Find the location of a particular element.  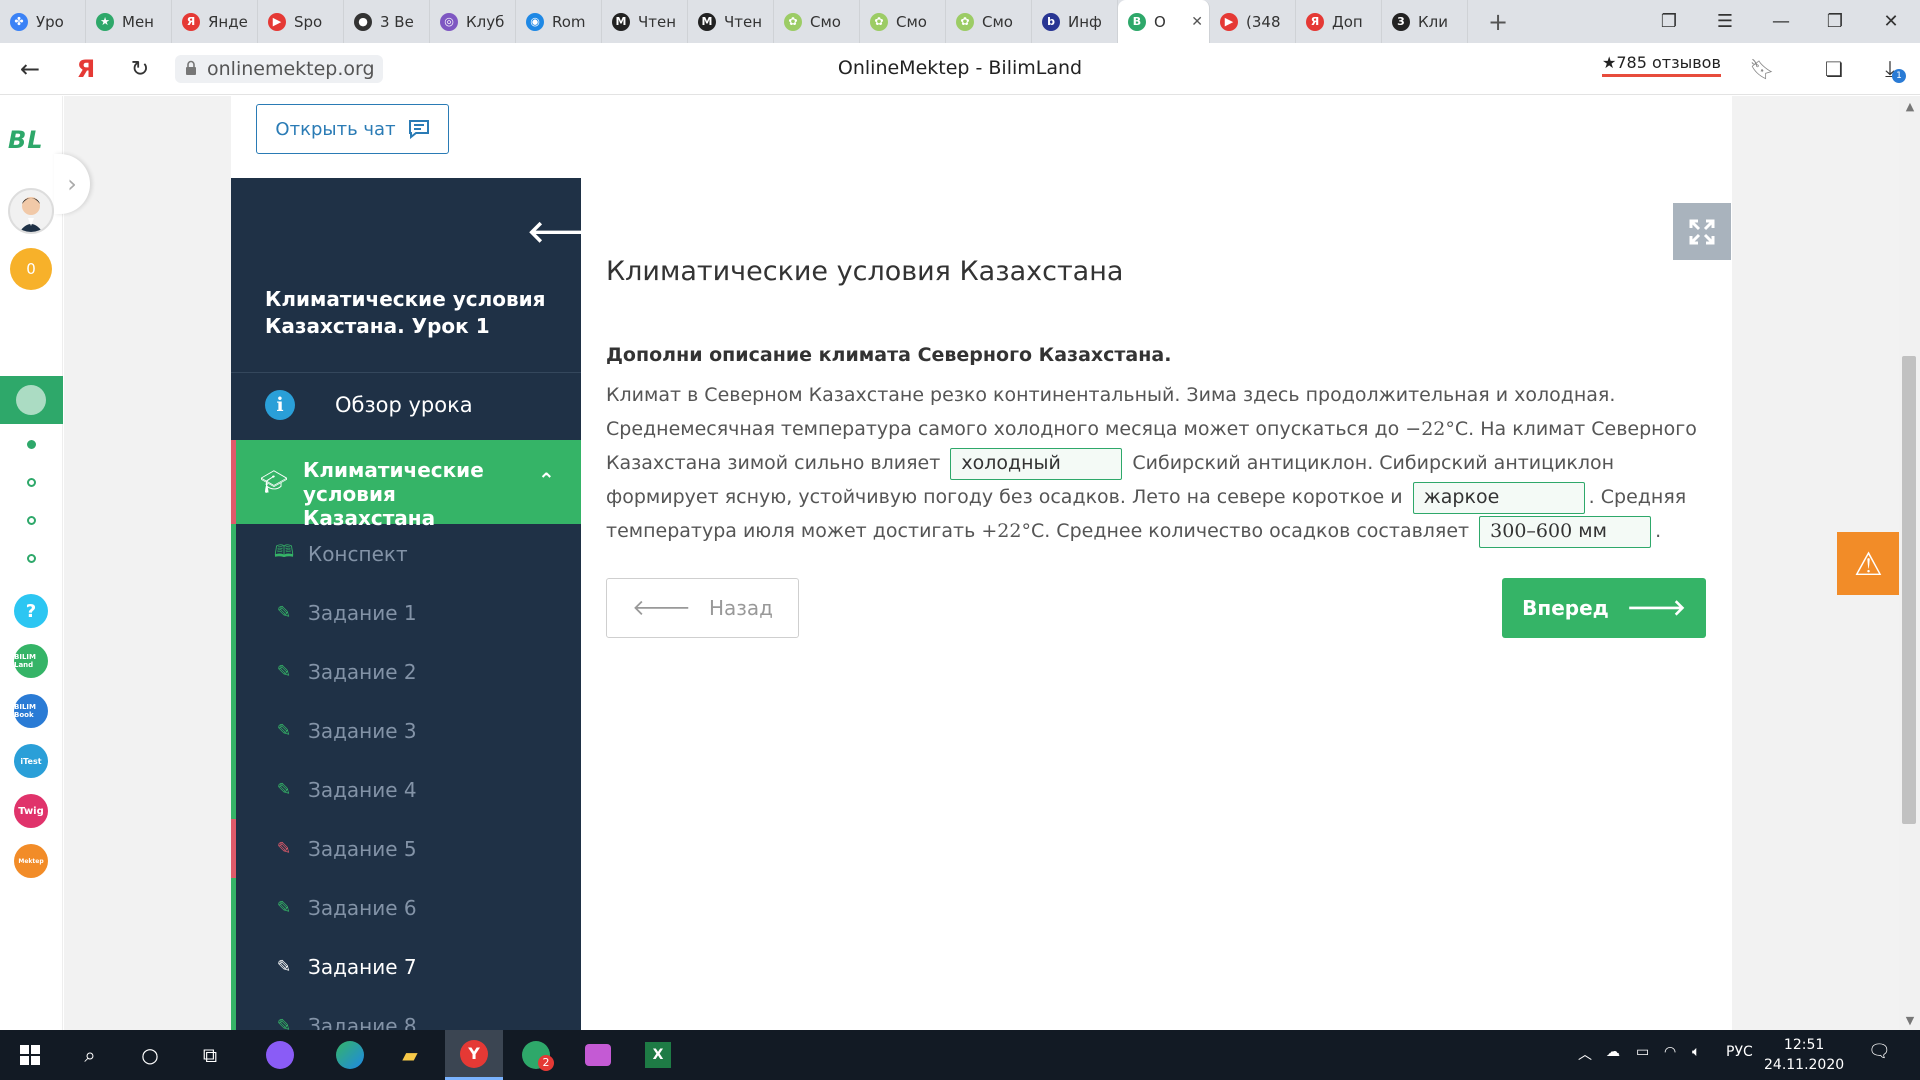

browser-tab: ▶ (348 is located at coordinates (1253, 21).